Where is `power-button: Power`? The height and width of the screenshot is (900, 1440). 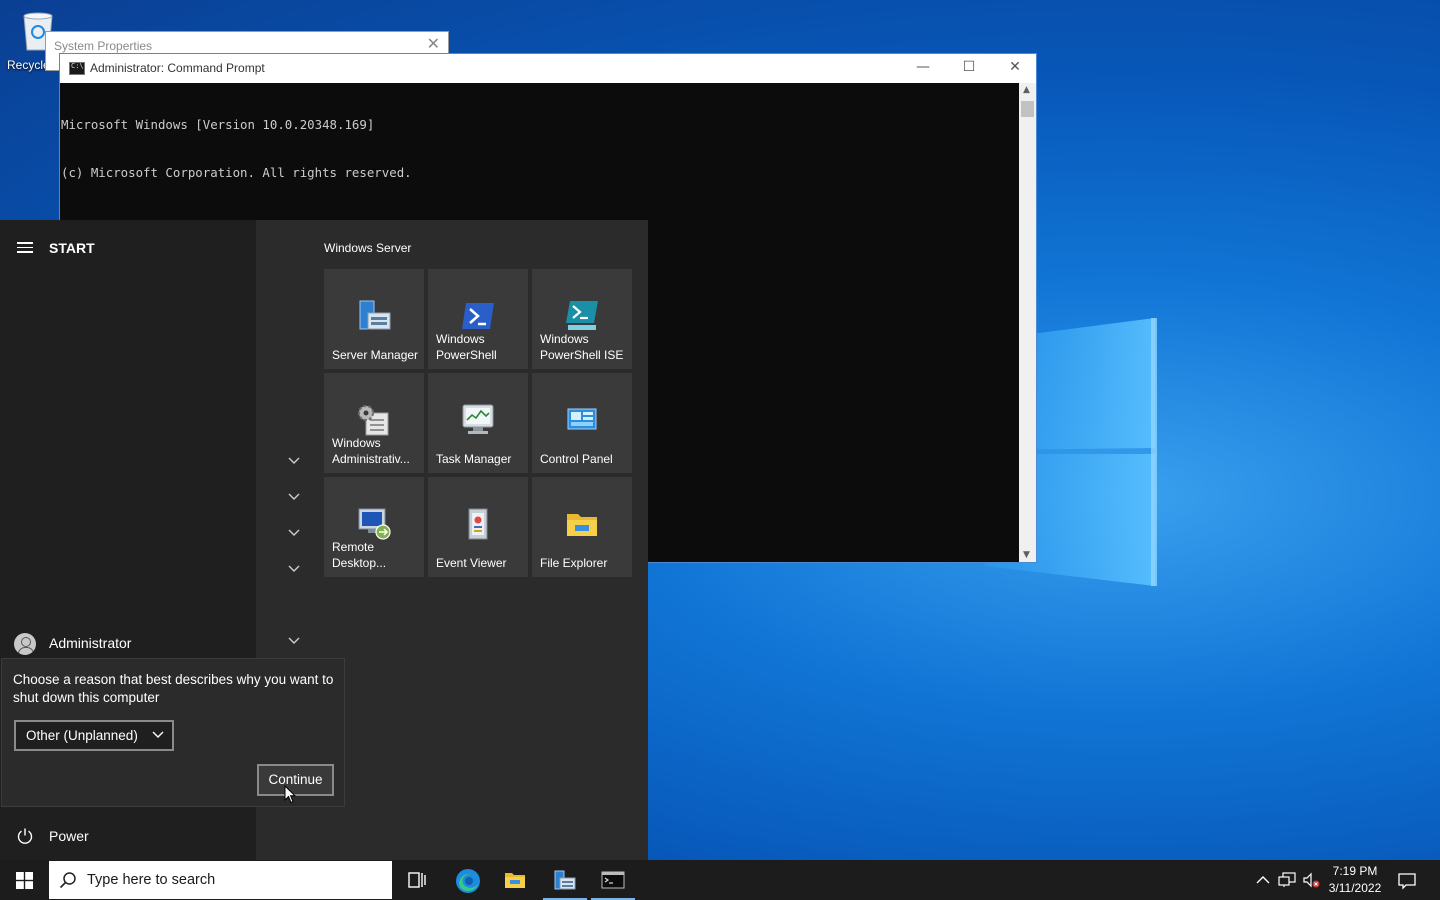 power-button: Power is located at coordinates (134, 837).